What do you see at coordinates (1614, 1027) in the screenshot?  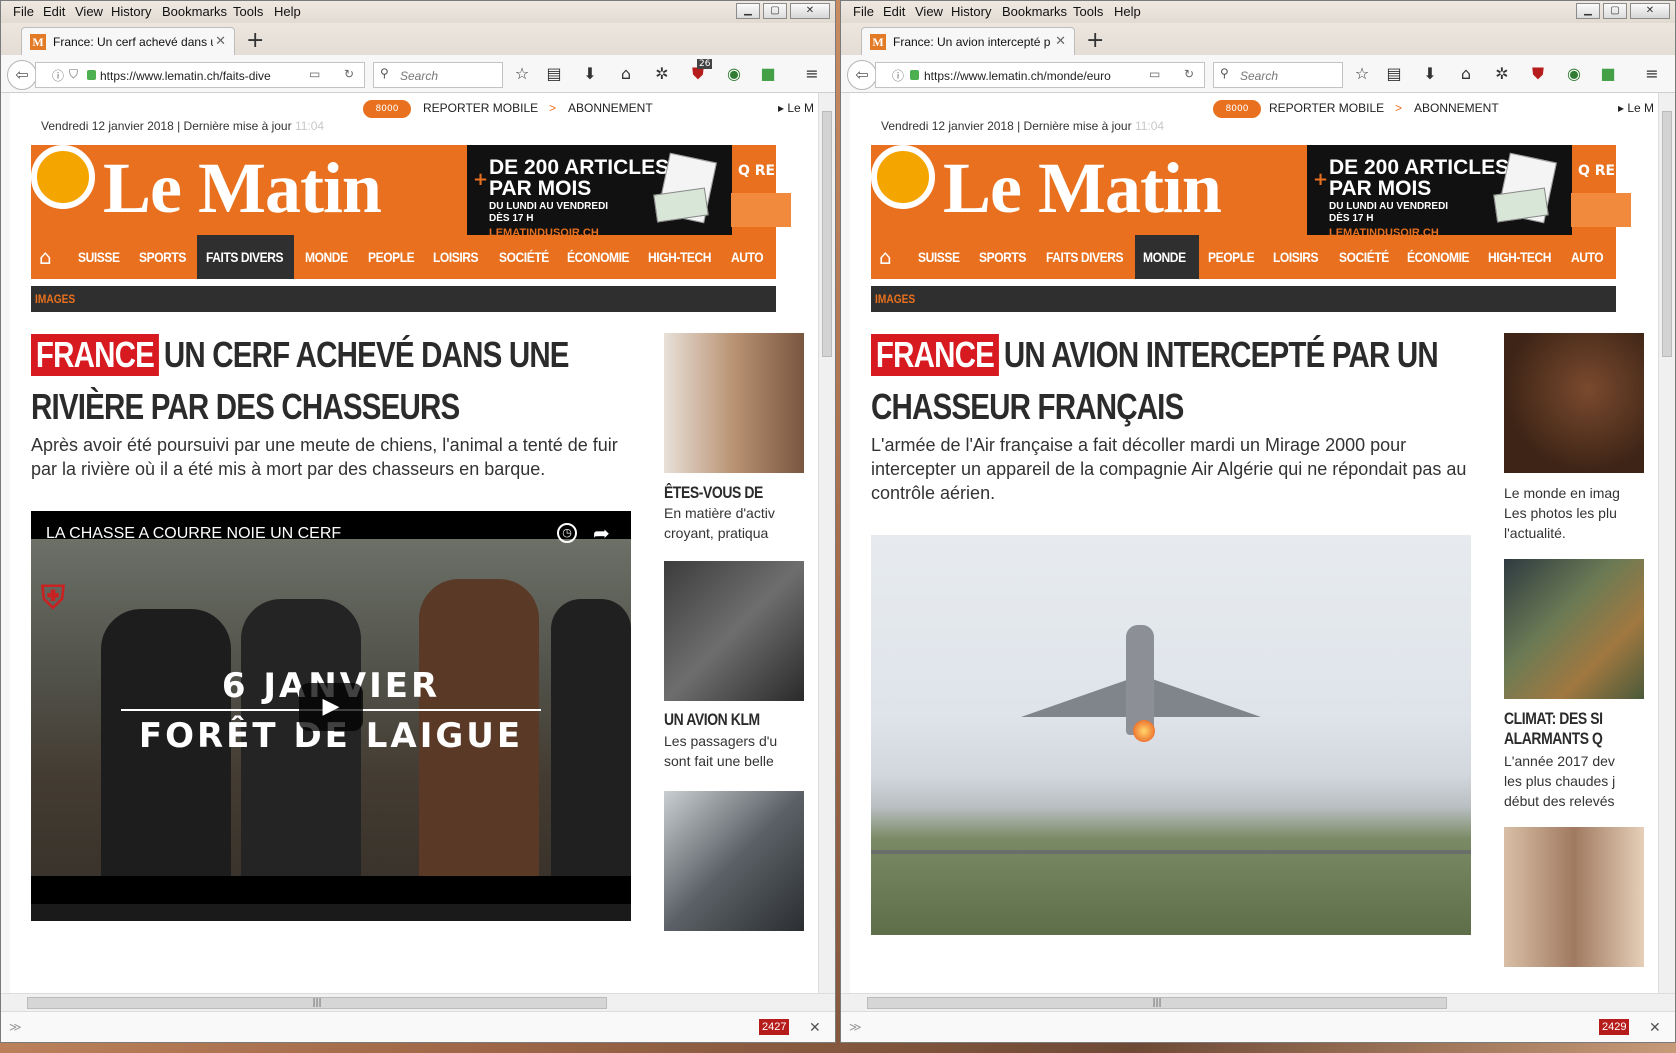 I see `counter-badge: 2429` at bounding box center [1614, 1027].